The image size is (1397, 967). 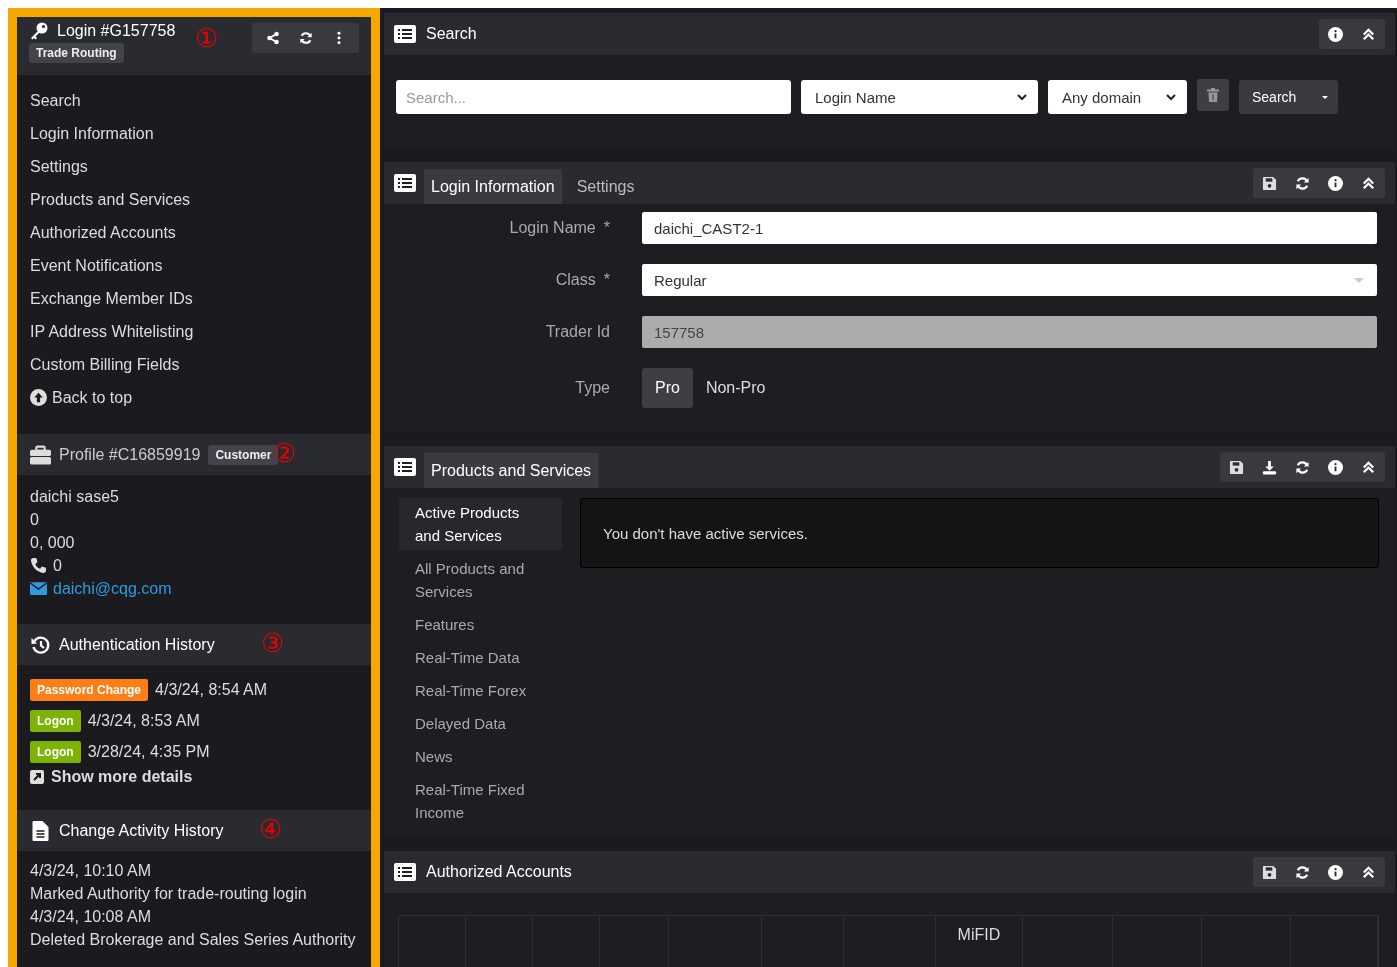 What do you see at coordinates (577, 332) in the screenshot?
I see `field-label: Trader Id` at bounding box center [577, 332].